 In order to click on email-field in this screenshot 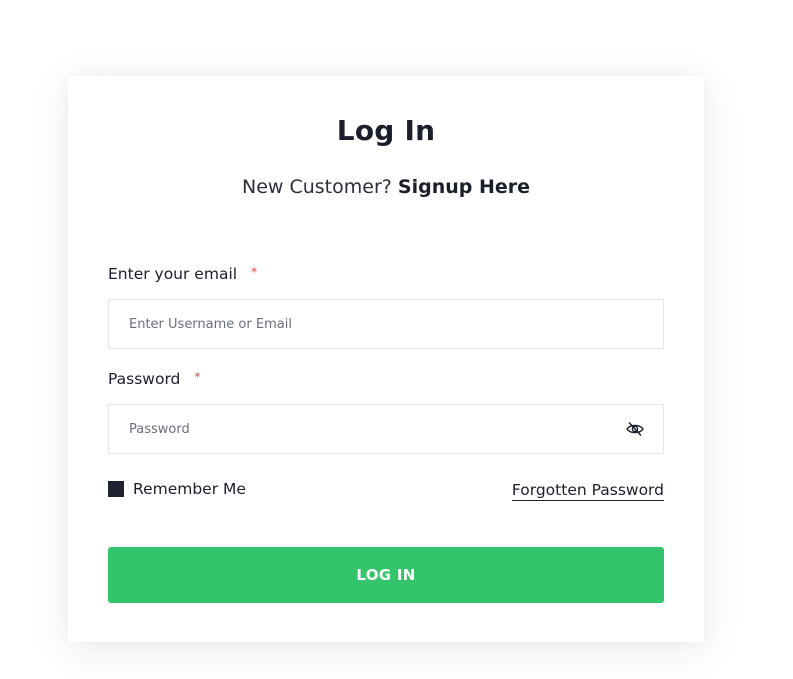, I will do `click(359, 324)`.